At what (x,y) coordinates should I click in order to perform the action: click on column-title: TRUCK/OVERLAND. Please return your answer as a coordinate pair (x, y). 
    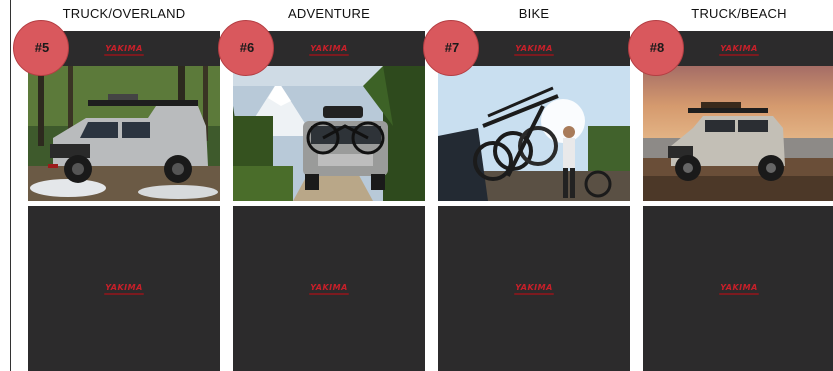
    Looking at the image, I should click on (124, 13).